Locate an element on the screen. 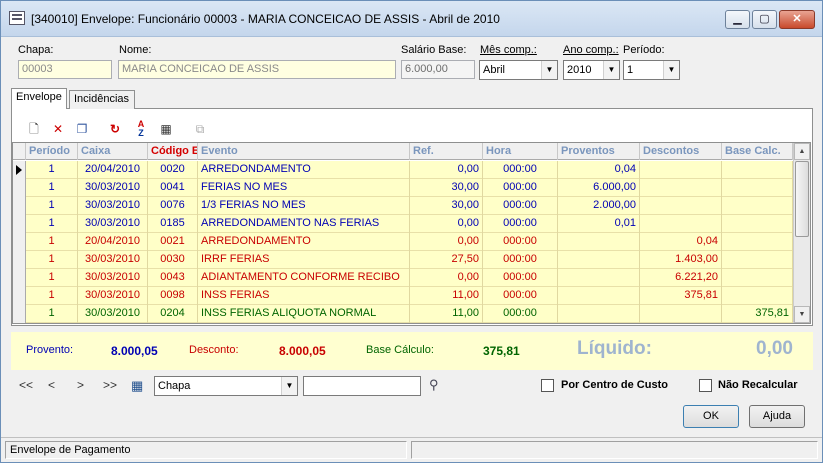 Image resolution: width=823 pixels, height=463 pixels. salario-field: 6.000,00 is located at coordinates (438, 69).